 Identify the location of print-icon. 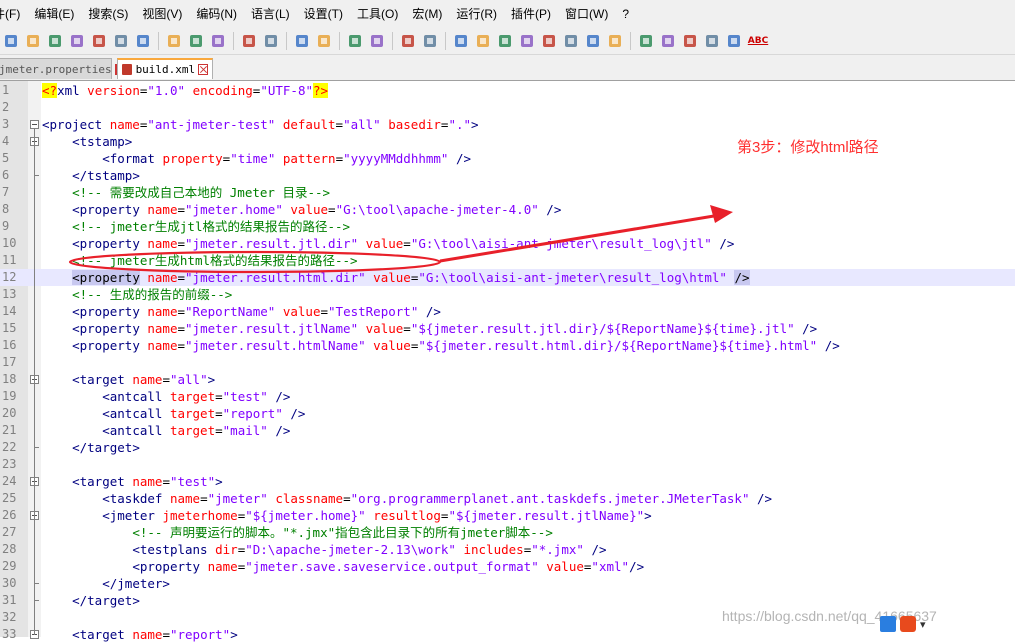
(143, 41).